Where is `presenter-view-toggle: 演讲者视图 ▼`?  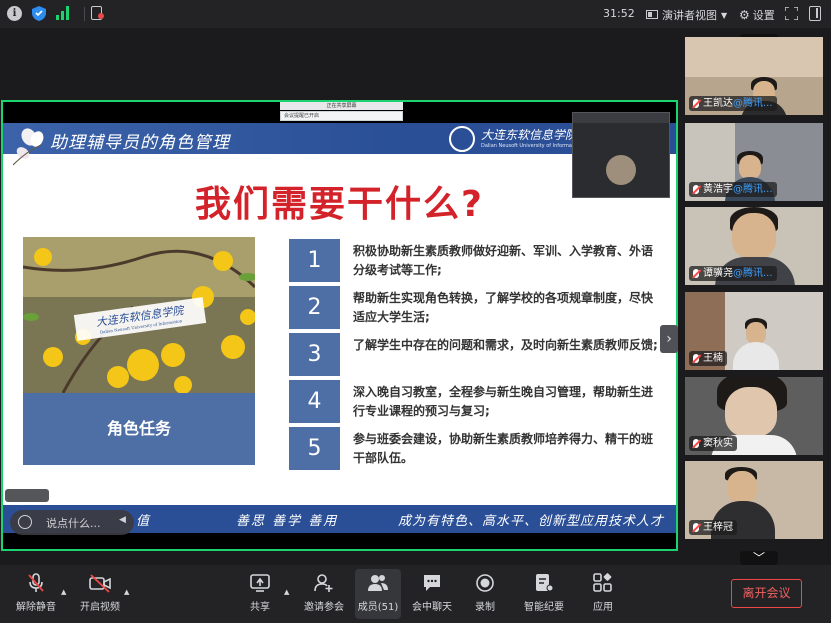 presenter-view-toggle: 演讲者视图 ▼ is located at coordinates (686, 15).